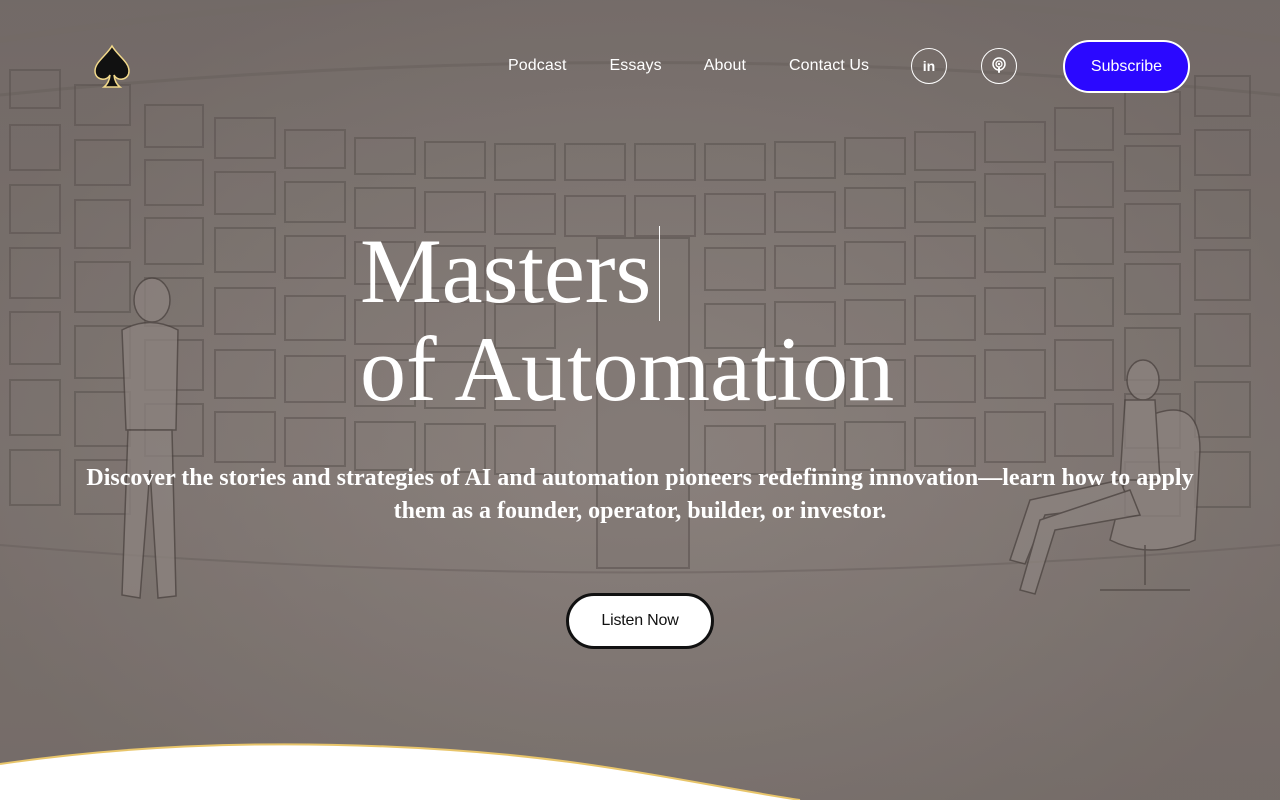  I want to click on linkedin-button: in, so click(929, 66).